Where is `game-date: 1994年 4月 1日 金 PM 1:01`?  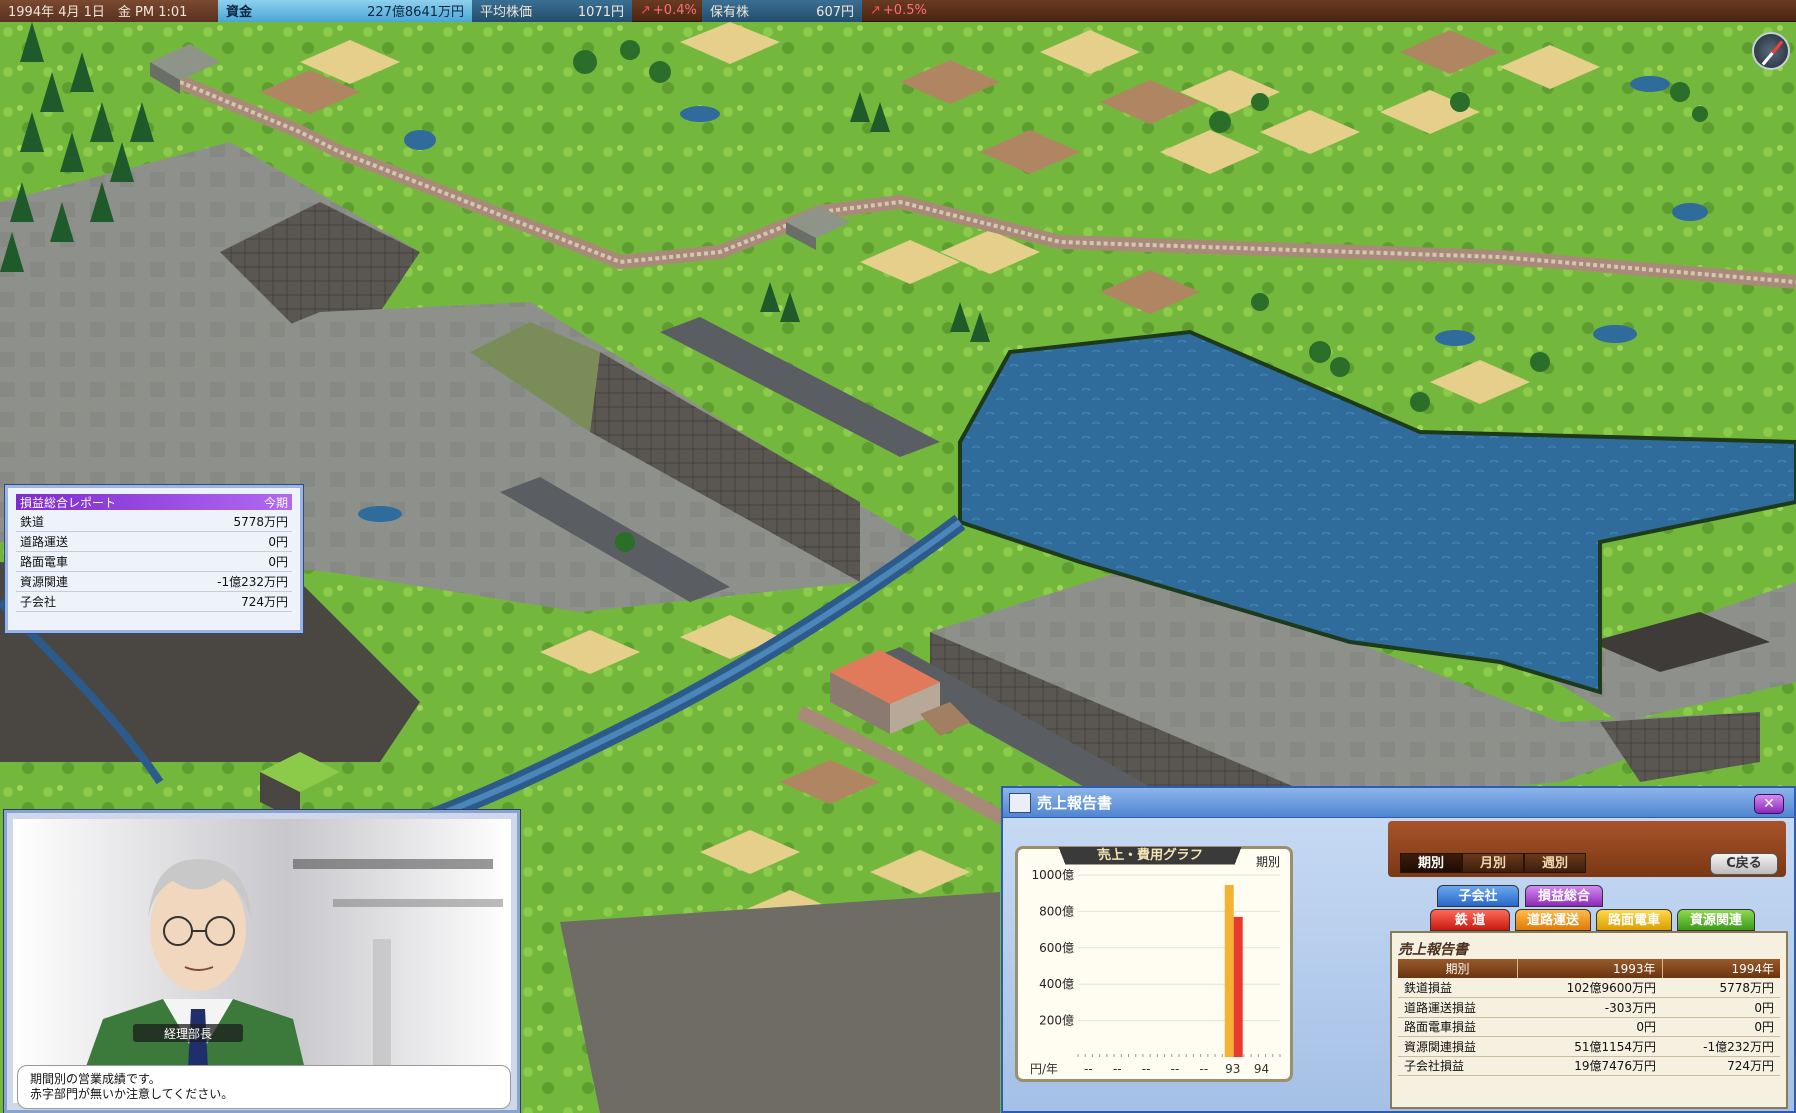
game-date: 1994年 4月 1日 金 PM 1:01 is located at coordinates (109, 11).